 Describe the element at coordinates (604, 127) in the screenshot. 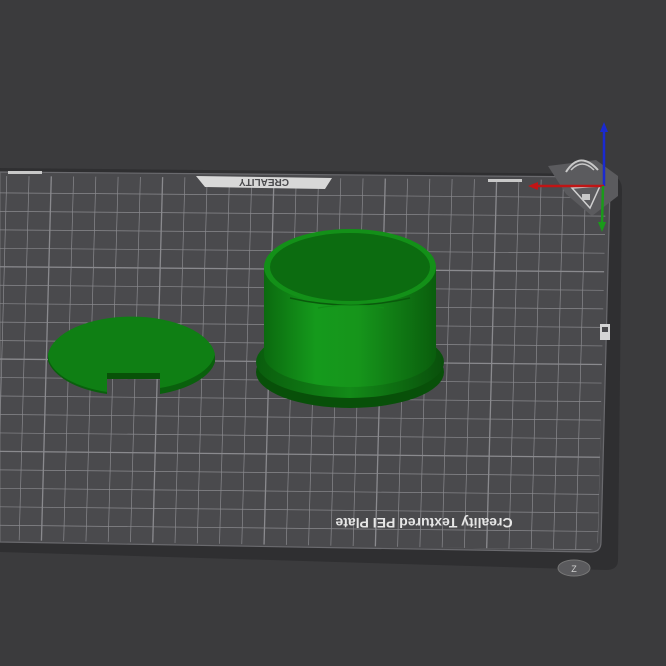

I see `z-axis-arrow-icon` at that location.